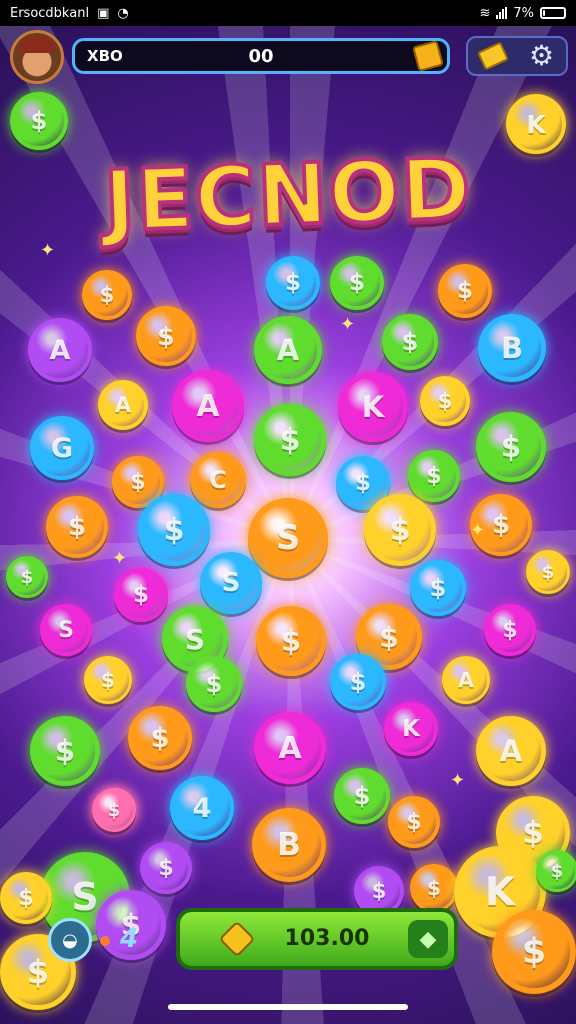 Image resolution: width=576 pixels, height=1024 pixels. I want to click on coin-orange: S, so click(288, 538).